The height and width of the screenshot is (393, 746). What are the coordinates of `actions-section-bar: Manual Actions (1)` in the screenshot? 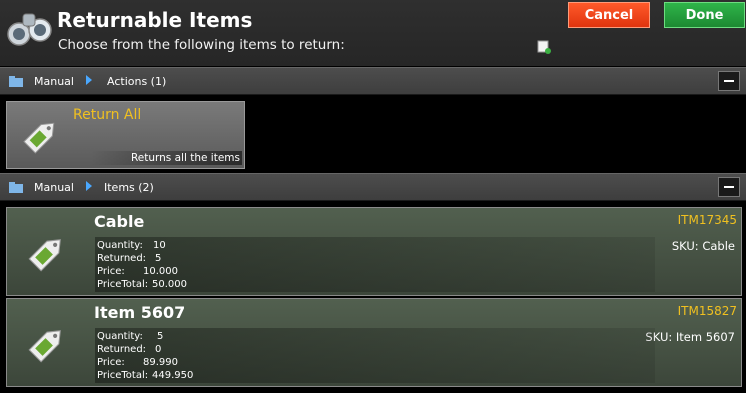 It's located at (373, 81).